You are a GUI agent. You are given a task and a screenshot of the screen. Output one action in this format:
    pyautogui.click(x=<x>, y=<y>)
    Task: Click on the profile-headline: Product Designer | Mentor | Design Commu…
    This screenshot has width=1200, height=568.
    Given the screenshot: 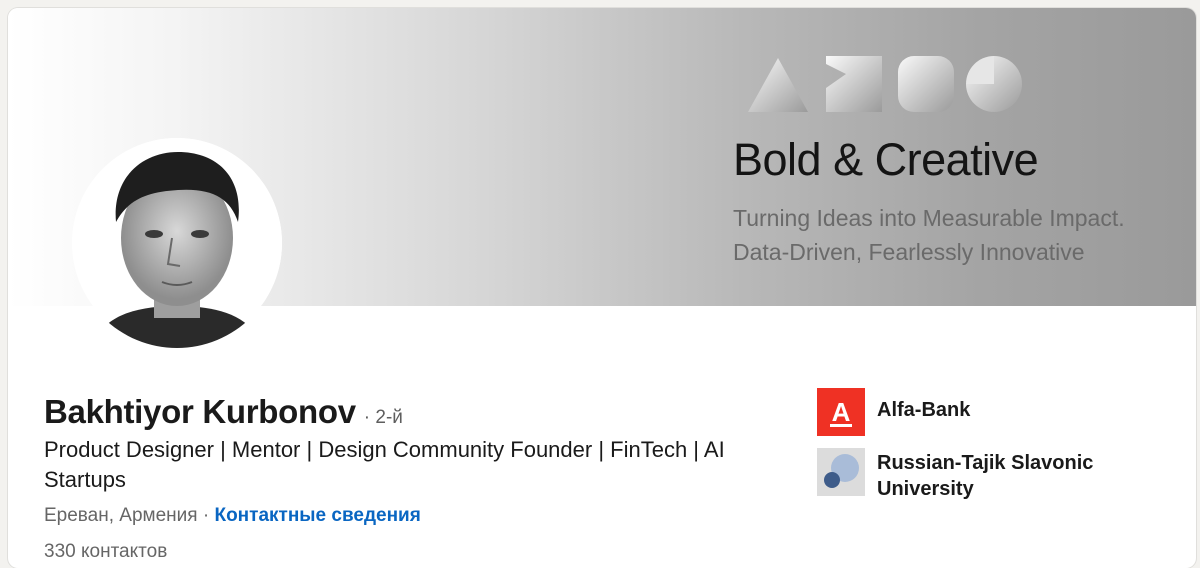 What is the action you would take?
    pyautogui.click(x=384, y=464)
    